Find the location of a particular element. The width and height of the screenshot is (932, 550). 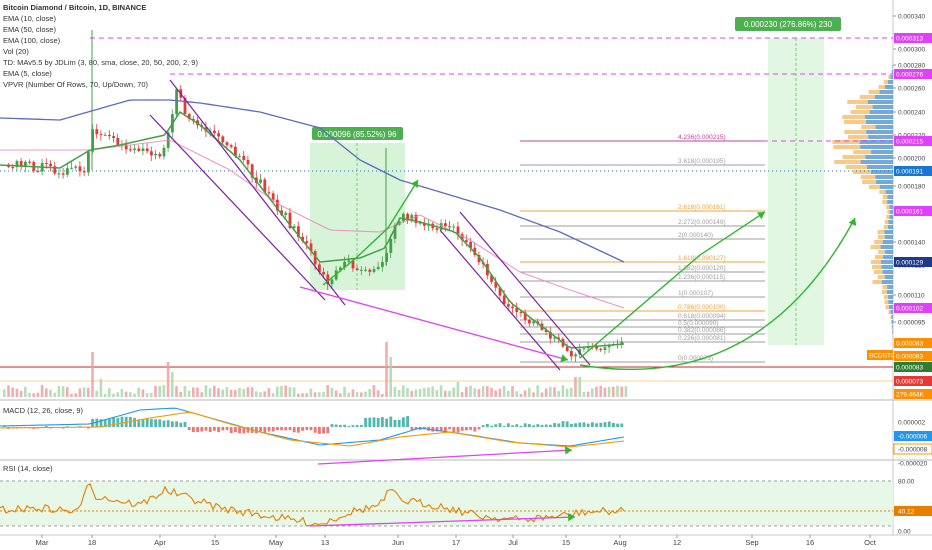

time-tick-label: 16 is located at coordinates (810, 542).